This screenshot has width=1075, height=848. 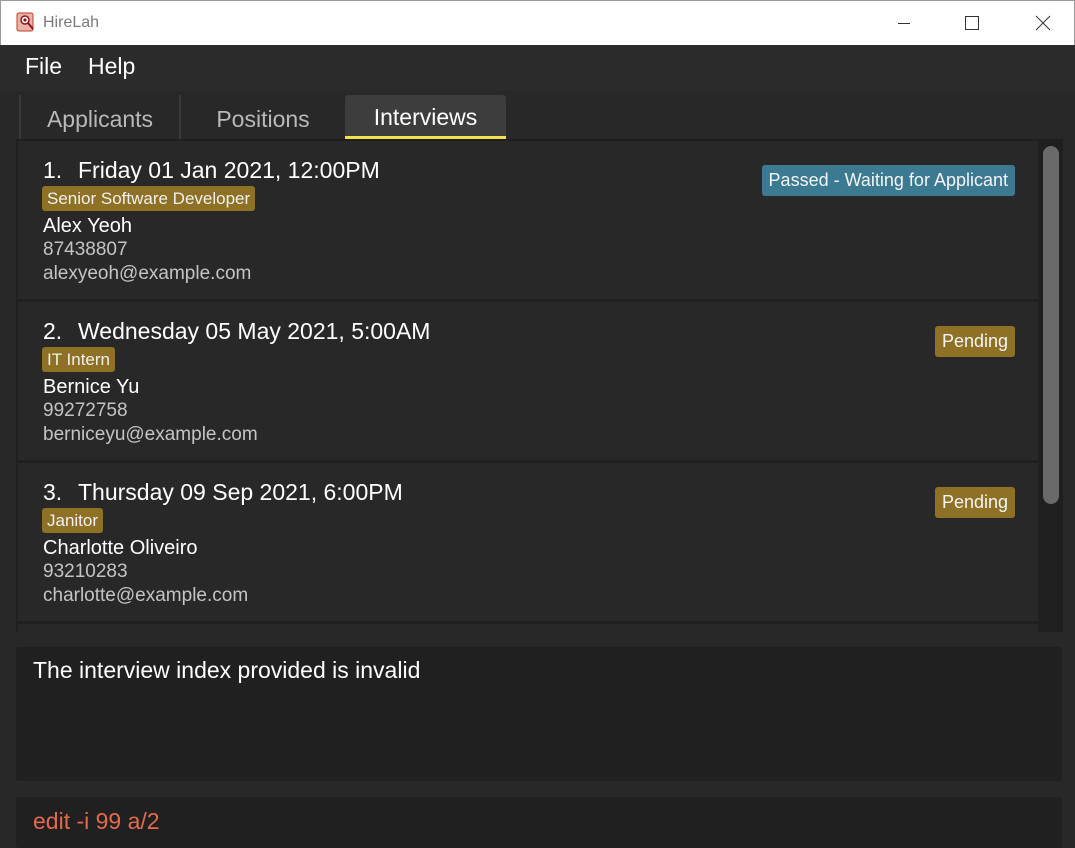 I want to click on applicant-email: berniceyu@example.com, so click(x=150, y=434).